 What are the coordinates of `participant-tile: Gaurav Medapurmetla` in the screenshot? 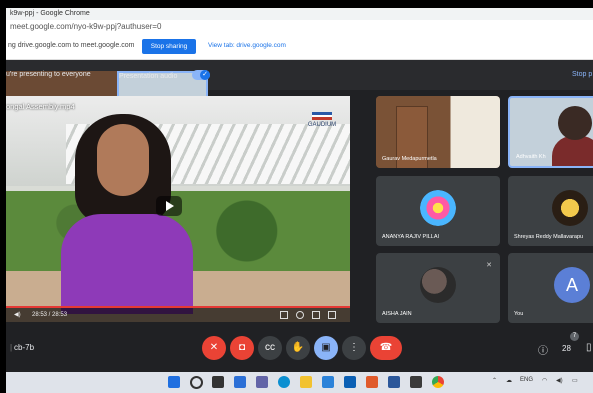 It's located at (438, 132).